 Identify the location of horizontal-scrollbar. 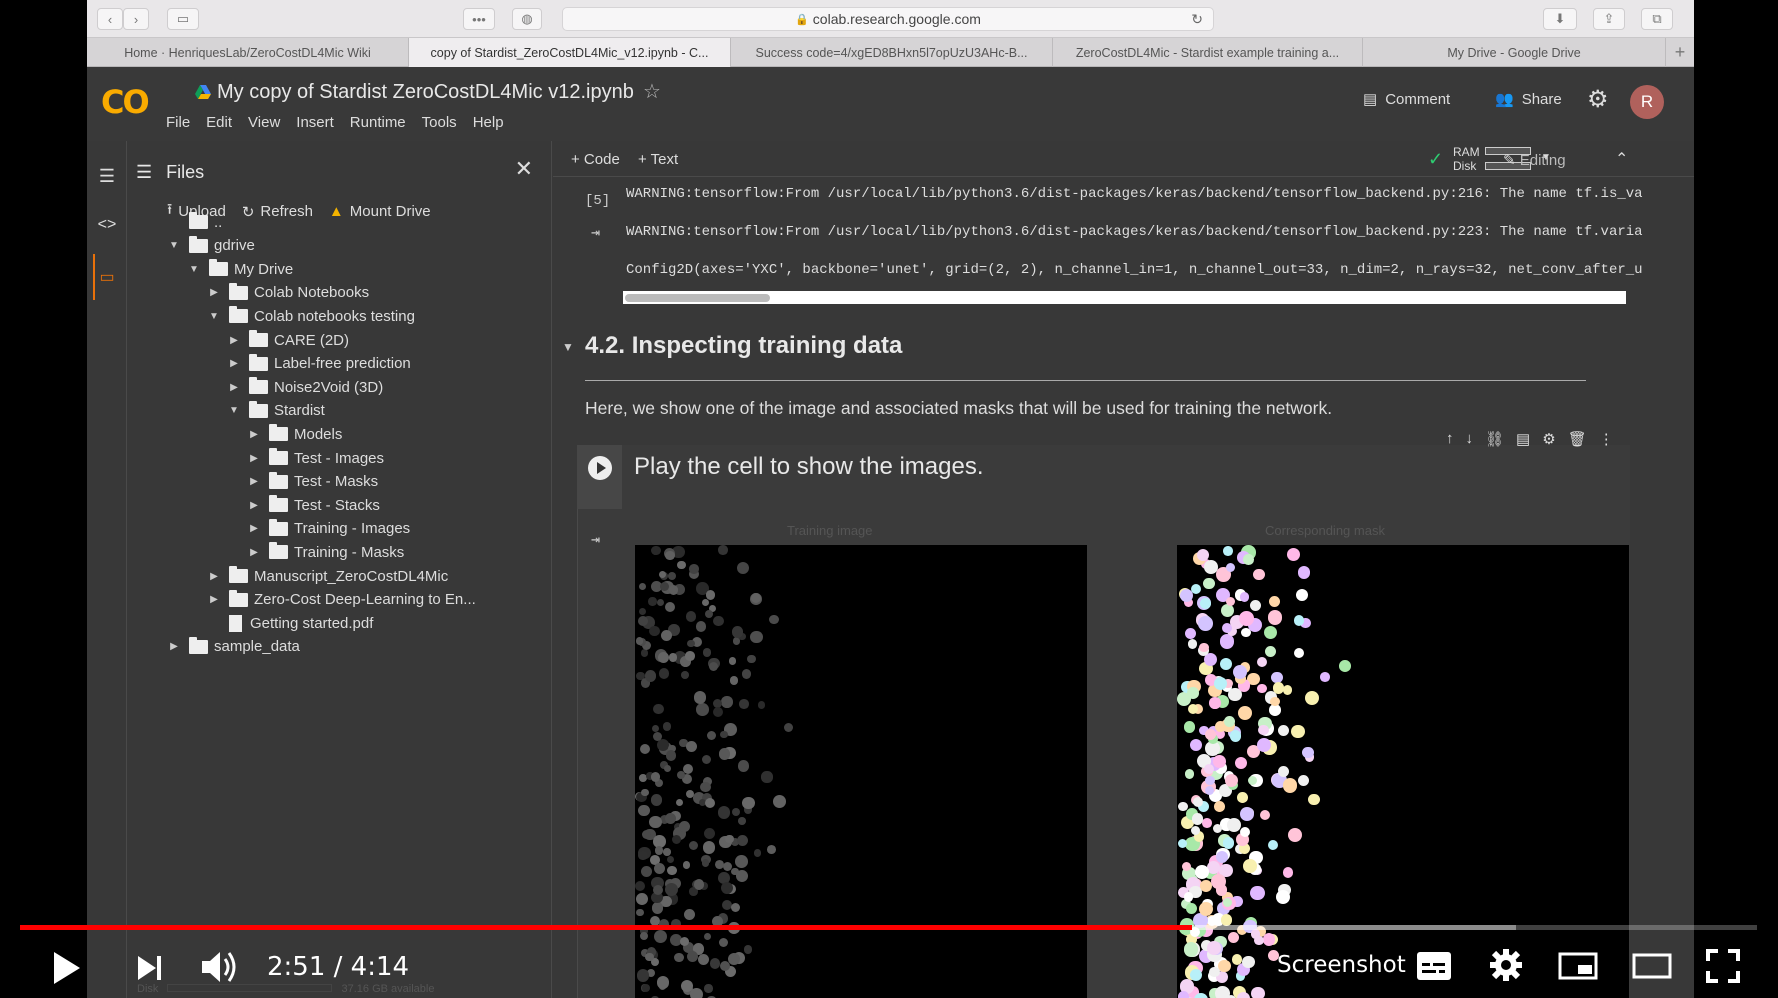
(1124, 297).